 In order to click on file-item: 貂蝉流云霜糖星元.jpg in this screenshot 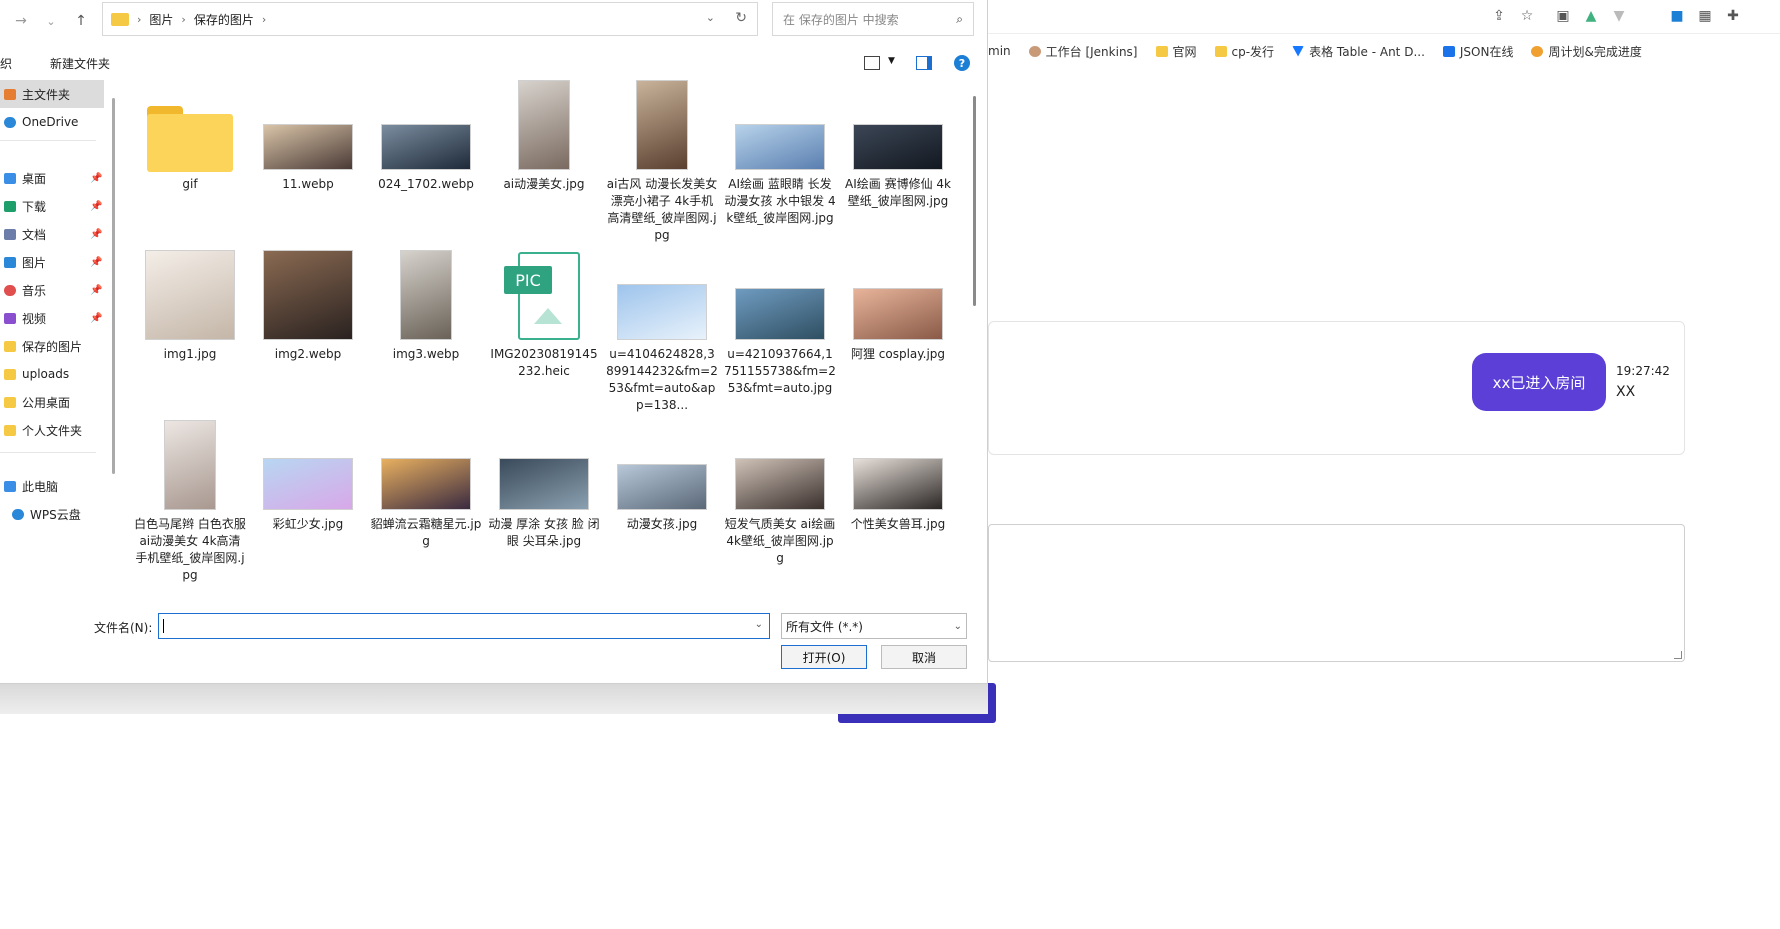, I will do `click(426, 504)`.